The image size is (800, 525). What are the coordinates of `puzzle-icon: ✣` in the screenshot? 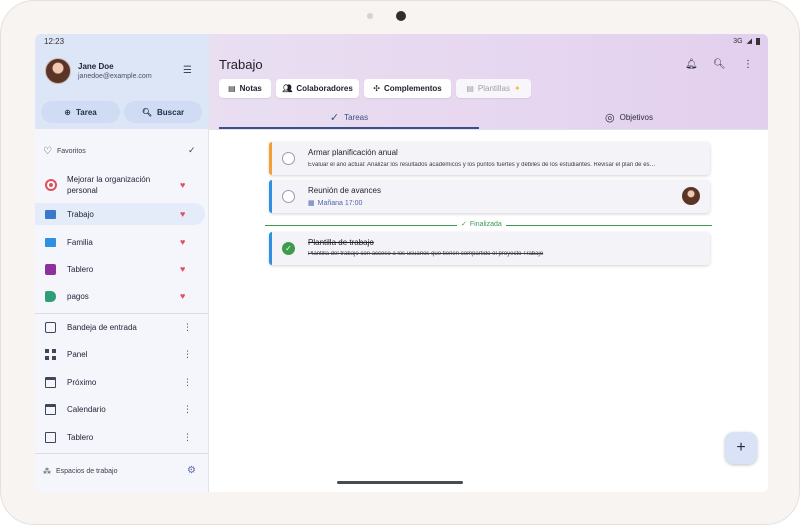 It's located at (376, 88).